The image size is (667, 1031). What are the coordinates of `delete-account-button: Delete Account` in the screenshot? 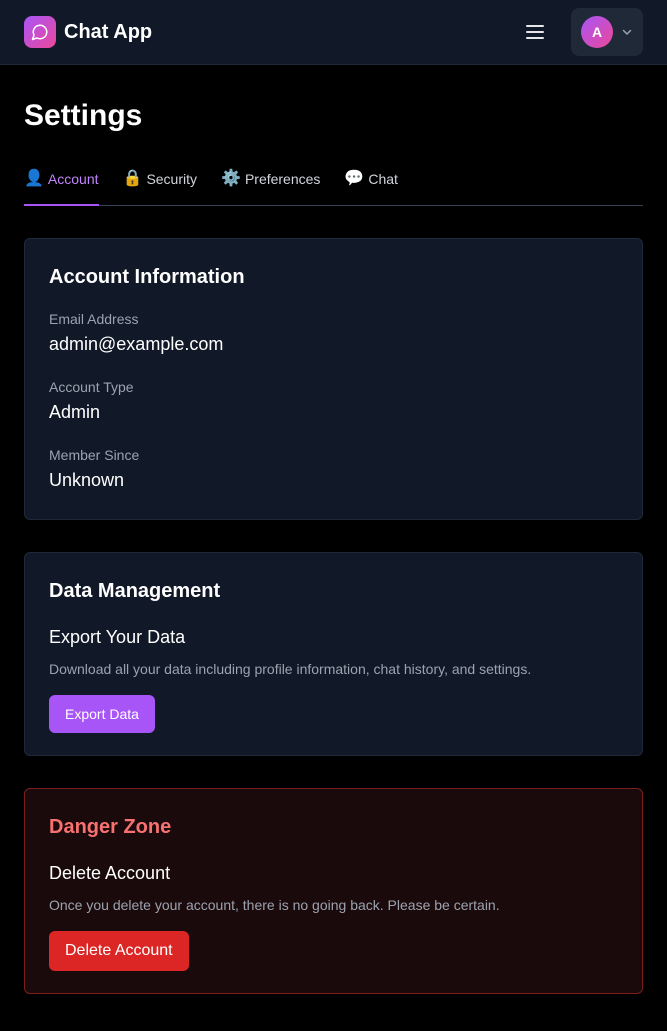 It's located at (119, 951).